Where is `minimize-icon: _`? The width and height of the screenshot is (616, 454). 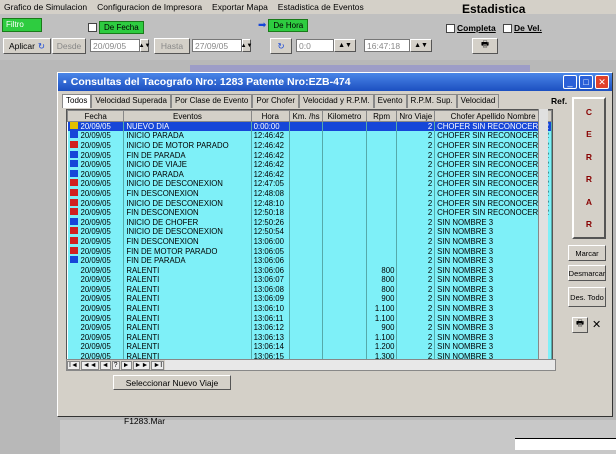
minimize-icon: _ is located at coordinates (570, 82).